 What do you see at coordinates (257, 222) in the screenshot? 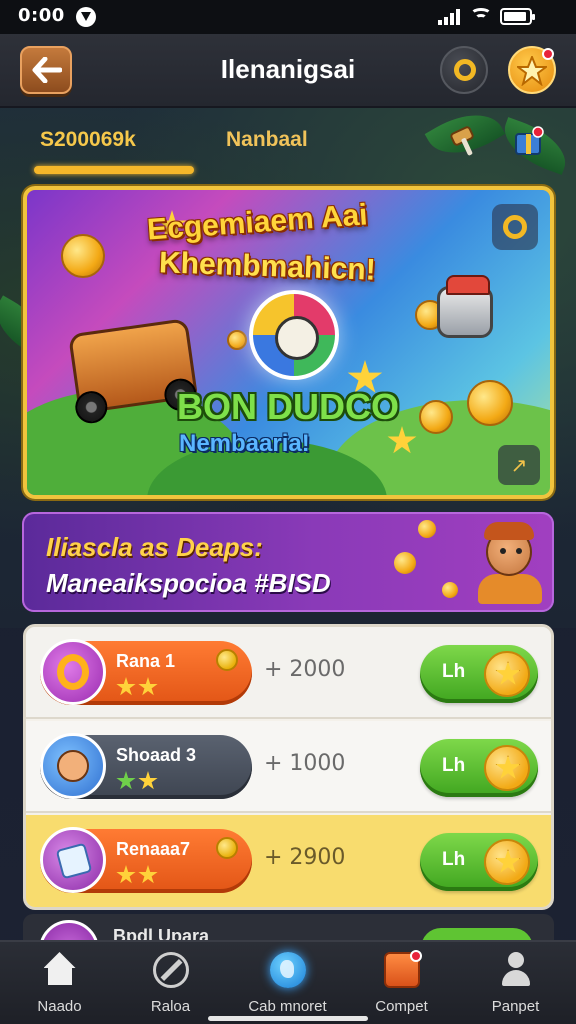
I see `hero-headline-1: Ecgemiaem Aai` at bounding box center [257, 222].